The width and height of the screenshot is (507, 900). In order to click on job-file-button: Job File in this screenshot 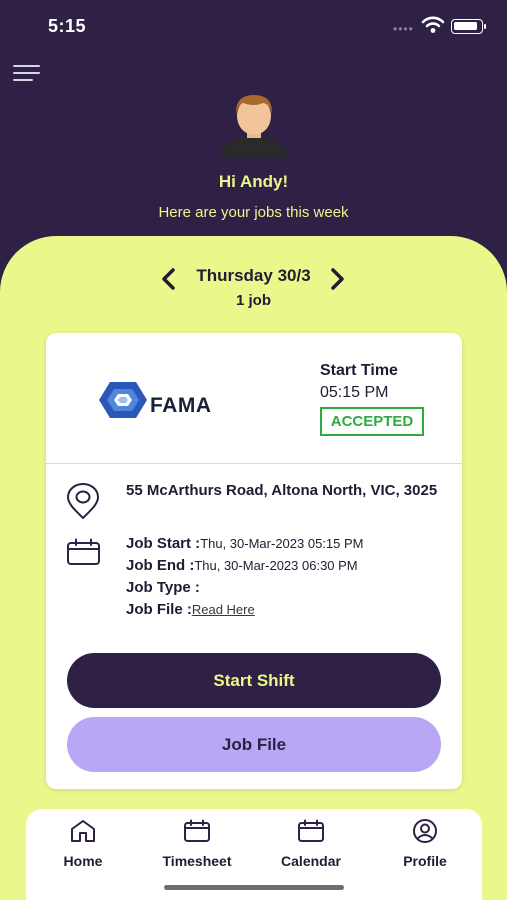, I will do `click(254, 744)`.